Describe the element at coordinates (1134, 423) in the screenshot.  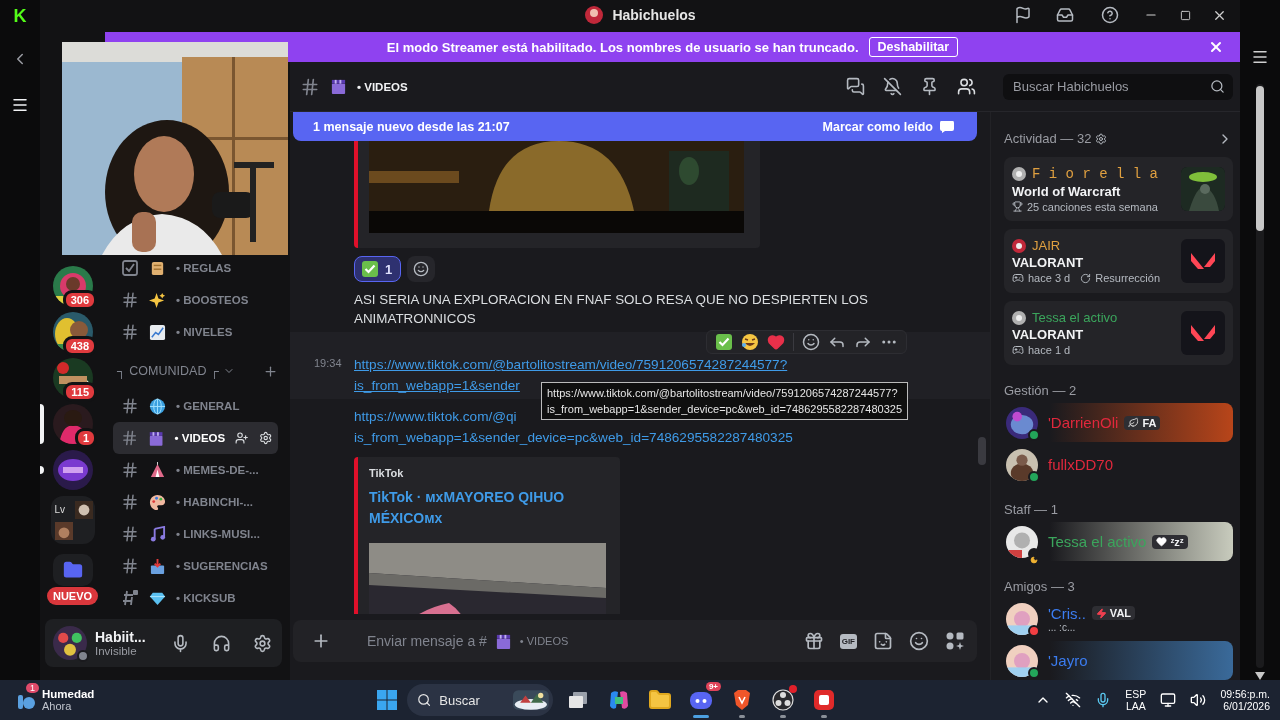
I see `leaf-icon` at that location.